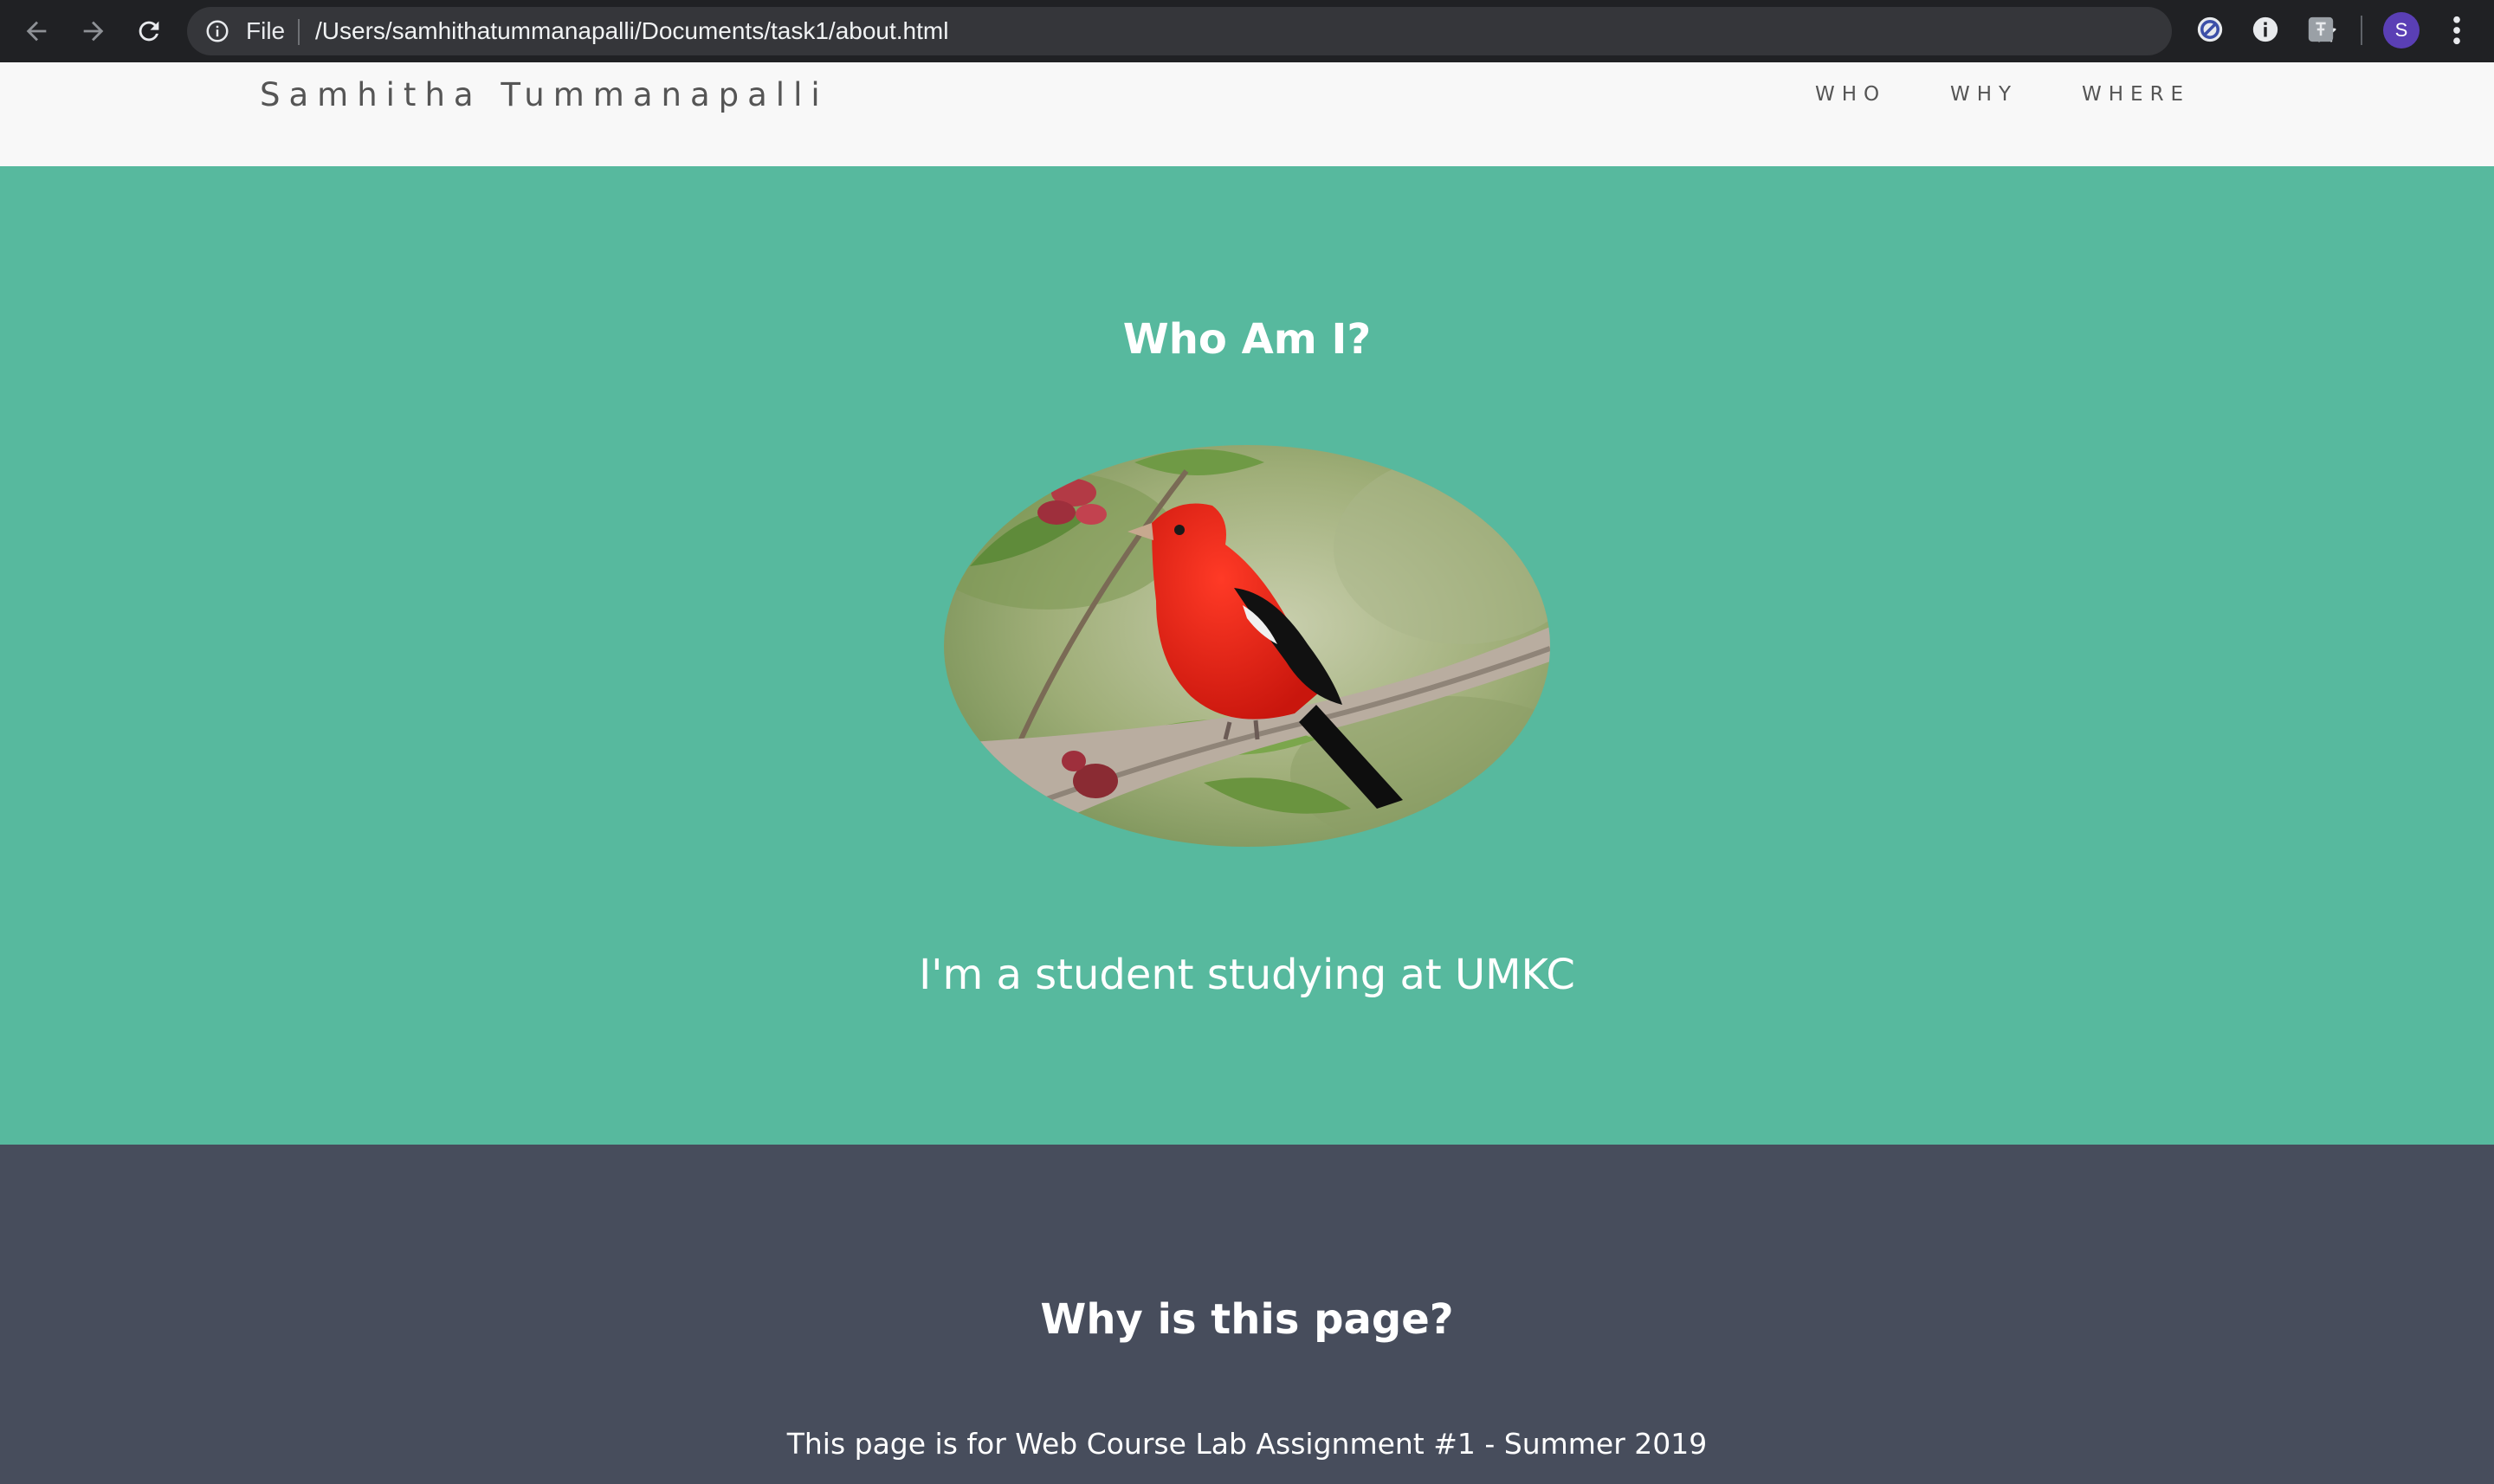 The width and height of the screenshot is (2494, 1484). Describe the element at coordinates (1247, 339) in the screenshot. I see `who-title: Who Am I?` at that location.